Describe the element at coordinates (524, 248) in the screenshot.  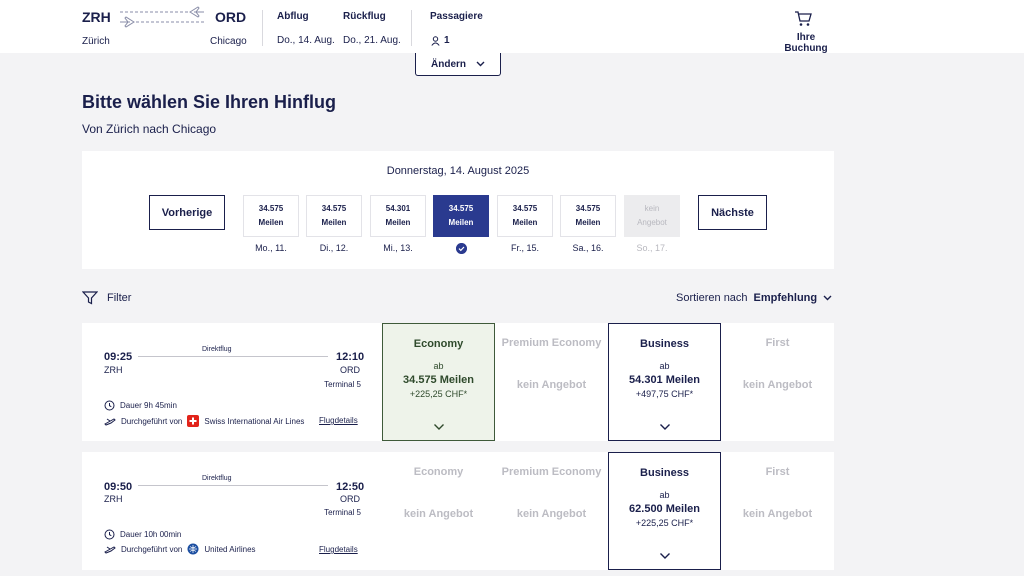
I see `day-label: Fr., 15.` at that location.